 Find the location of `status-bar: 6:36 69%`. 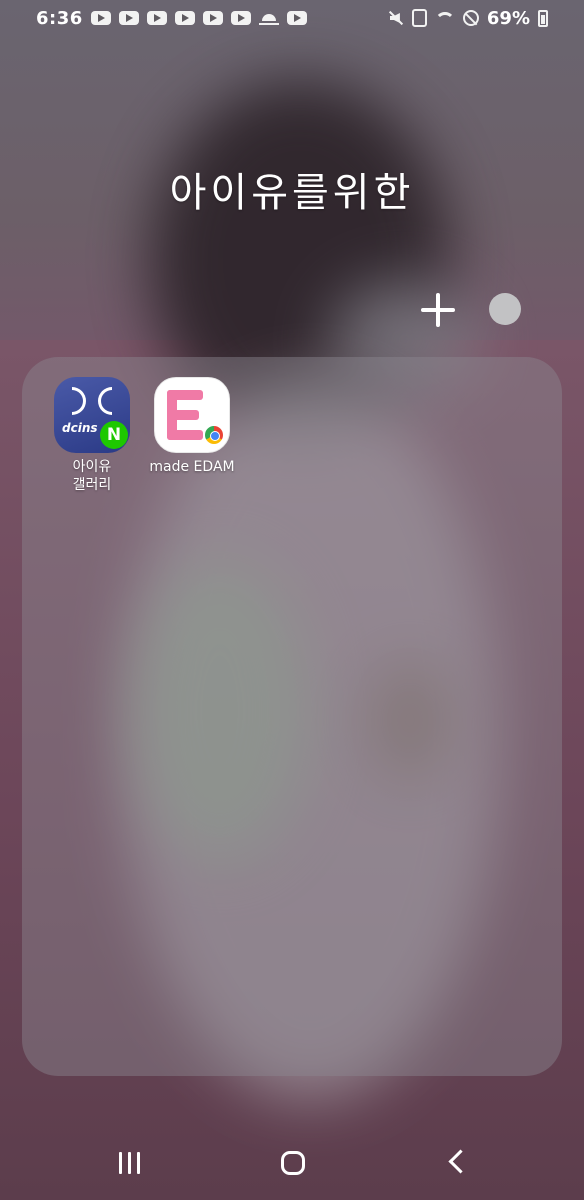

status-bar: 6:36 69% is located at coordinates (292, 18).